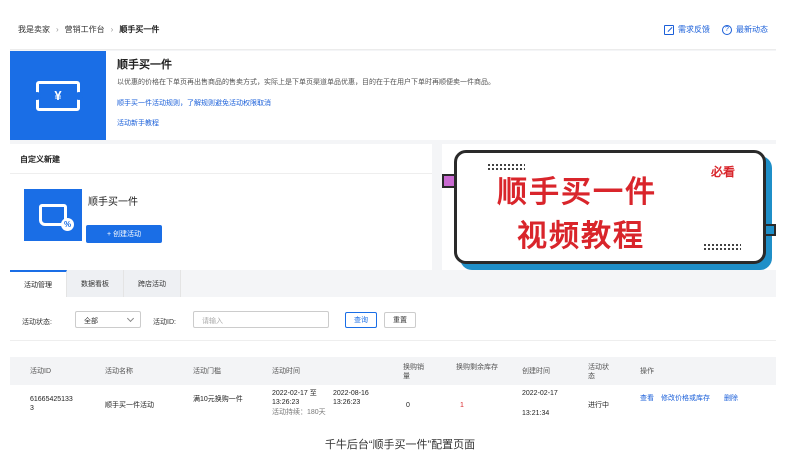 This screenshot has width=800, height=459. I want to click on breadcrumb: 我是卖家 › 营销工作台 › 顺手买一件, so click(88, 29).